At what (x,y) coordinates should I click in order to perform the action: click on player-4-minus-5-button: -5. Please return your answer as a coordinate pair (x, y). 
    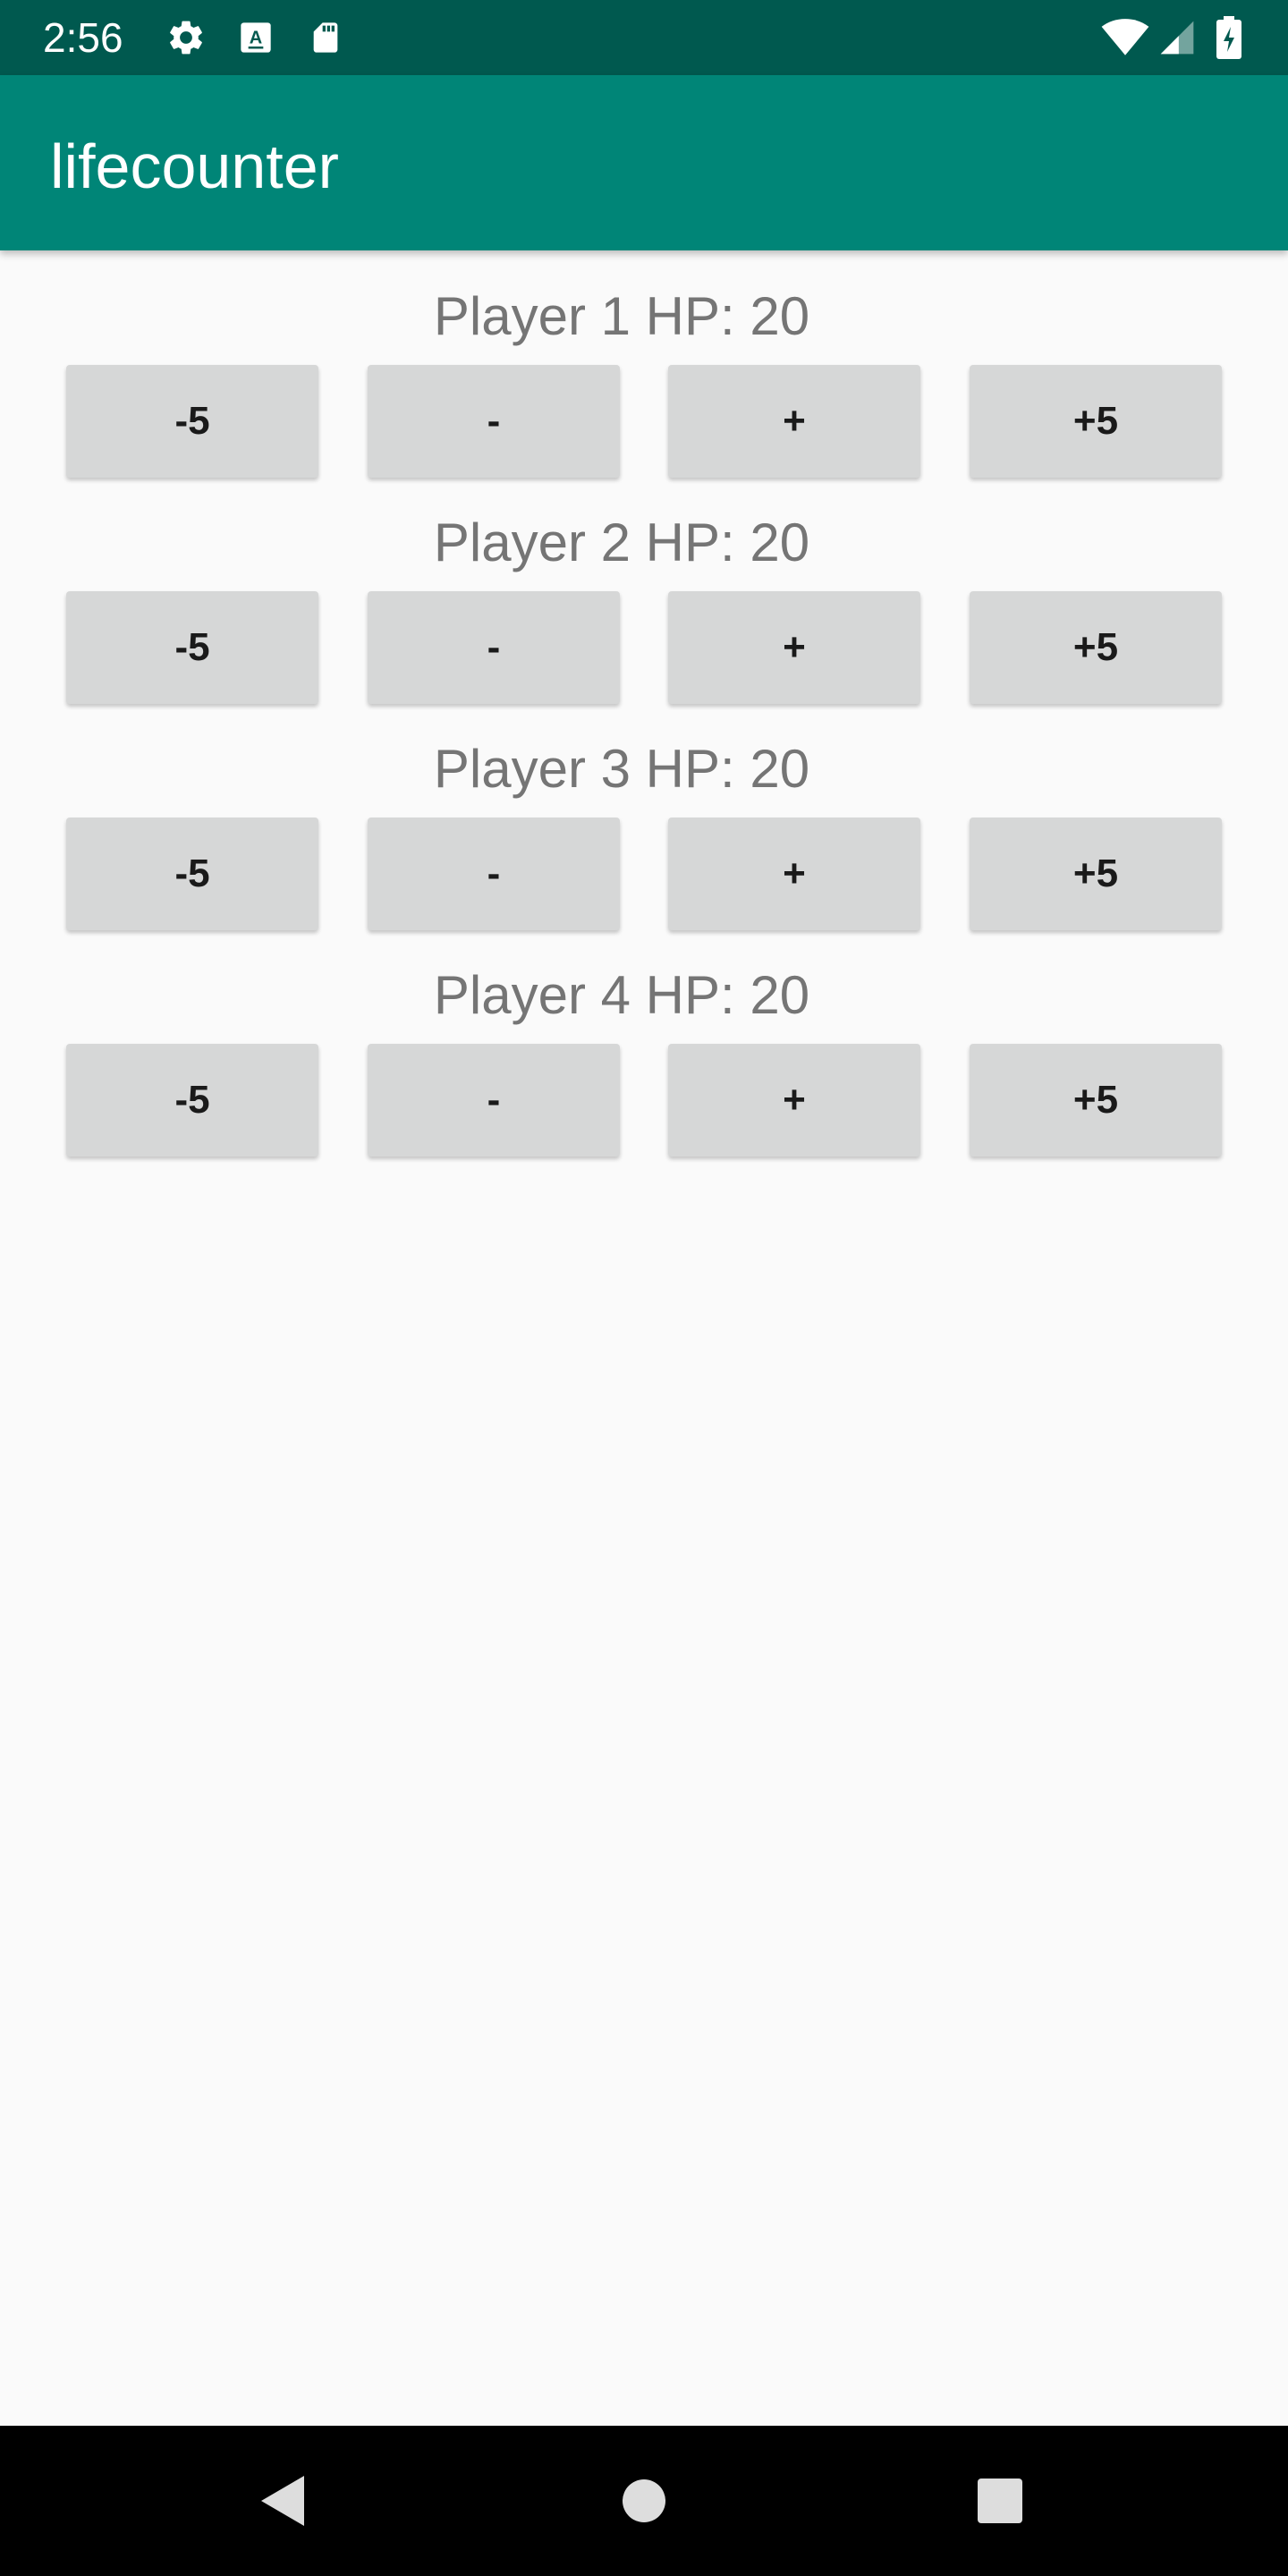
    Looking at the image, I should click on (192, 1100).